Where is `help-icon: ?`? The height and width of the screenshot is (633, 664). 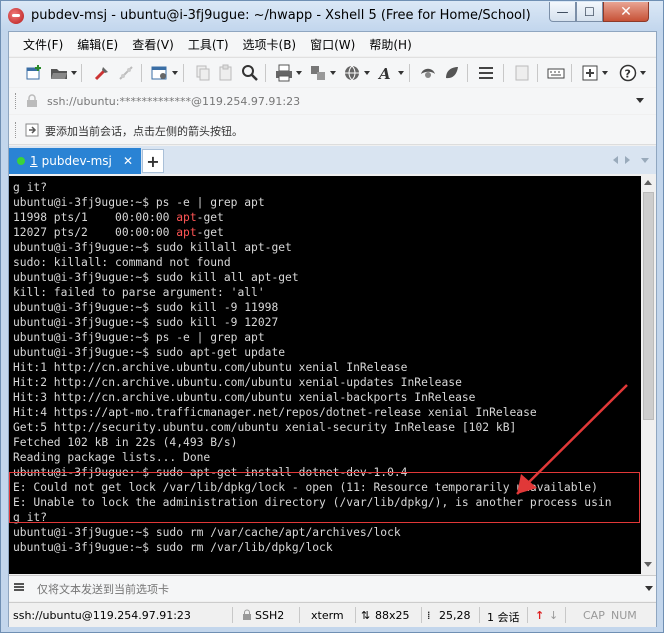 help-icon: ? is located at coordinates (628, 73).